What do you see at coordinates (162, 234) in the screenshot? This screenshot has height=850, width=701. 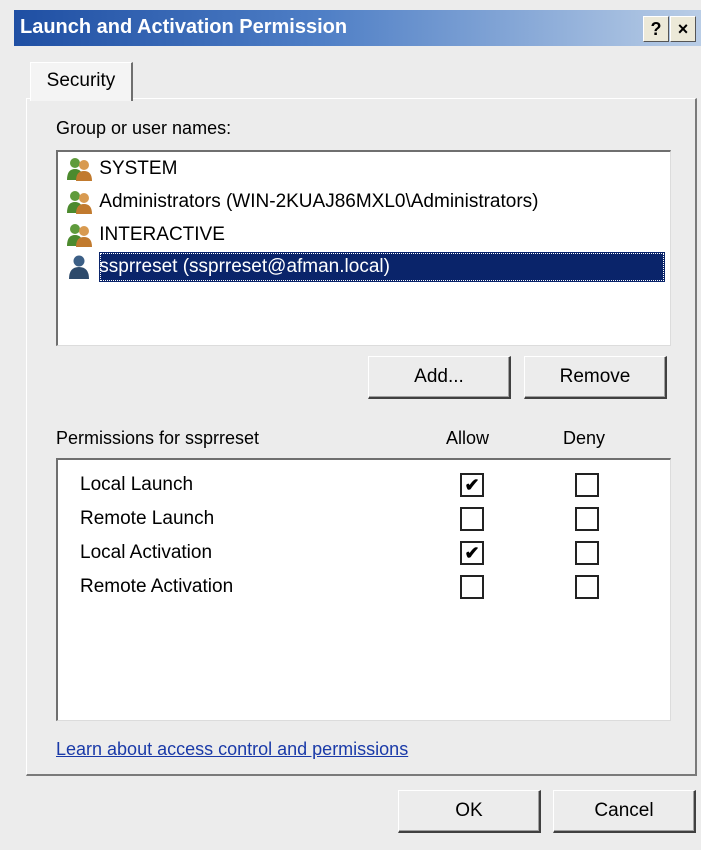 I see `list-item-label: INTERACTIVE` at bounding box center [162, 234].